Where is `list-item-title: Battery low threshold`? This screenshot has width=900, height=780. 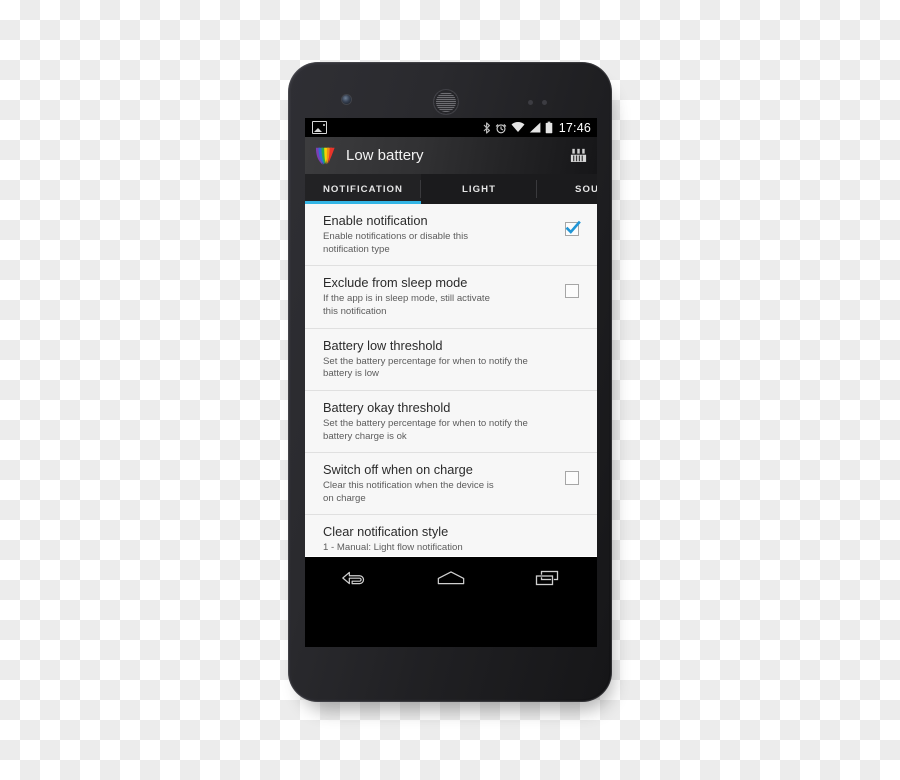 list-item-title: Battery low threshold is located at coordinates (383, 345).